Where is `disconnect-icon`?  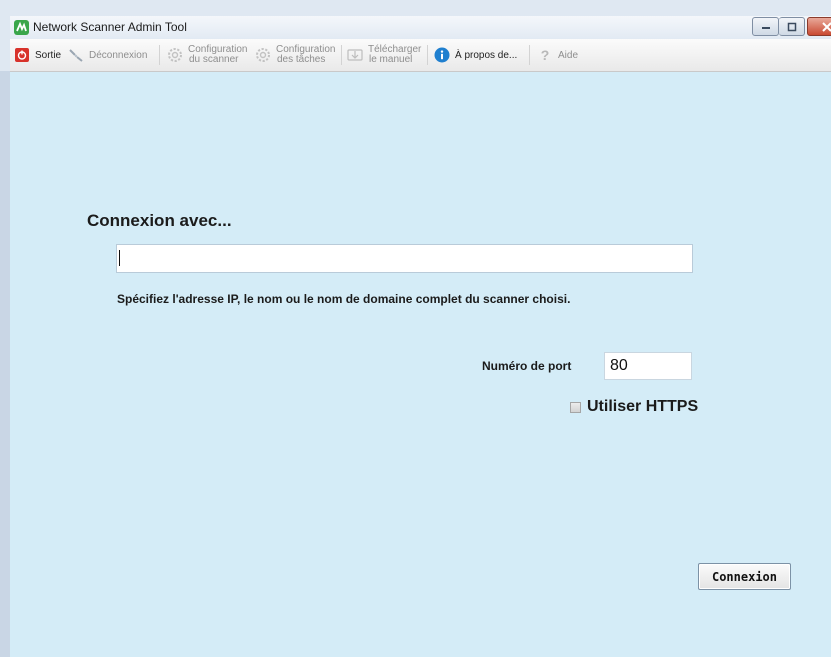
disconnect-icon is located at coordinates (76, 55).